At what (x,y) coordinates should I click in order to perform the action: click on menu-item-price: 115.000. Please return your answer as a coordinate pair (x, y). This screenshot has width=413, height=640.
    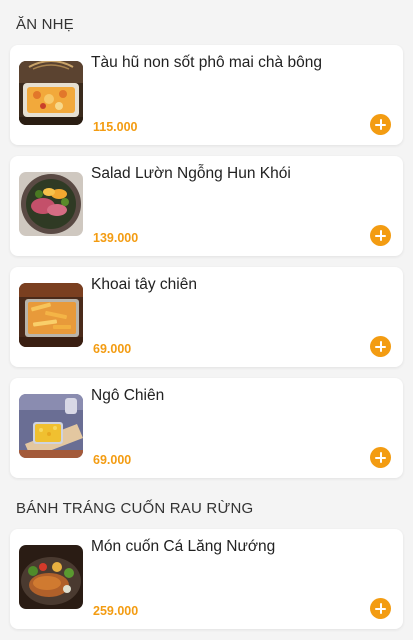
    Looking at the image, I should click on (115, 127).